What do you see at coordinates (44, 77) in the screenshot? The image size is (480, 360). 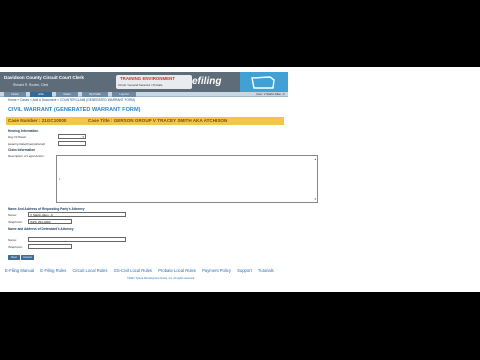 I see `court-name: Davidson County Circuit Court Clerk` at bounding box center [44, 77].